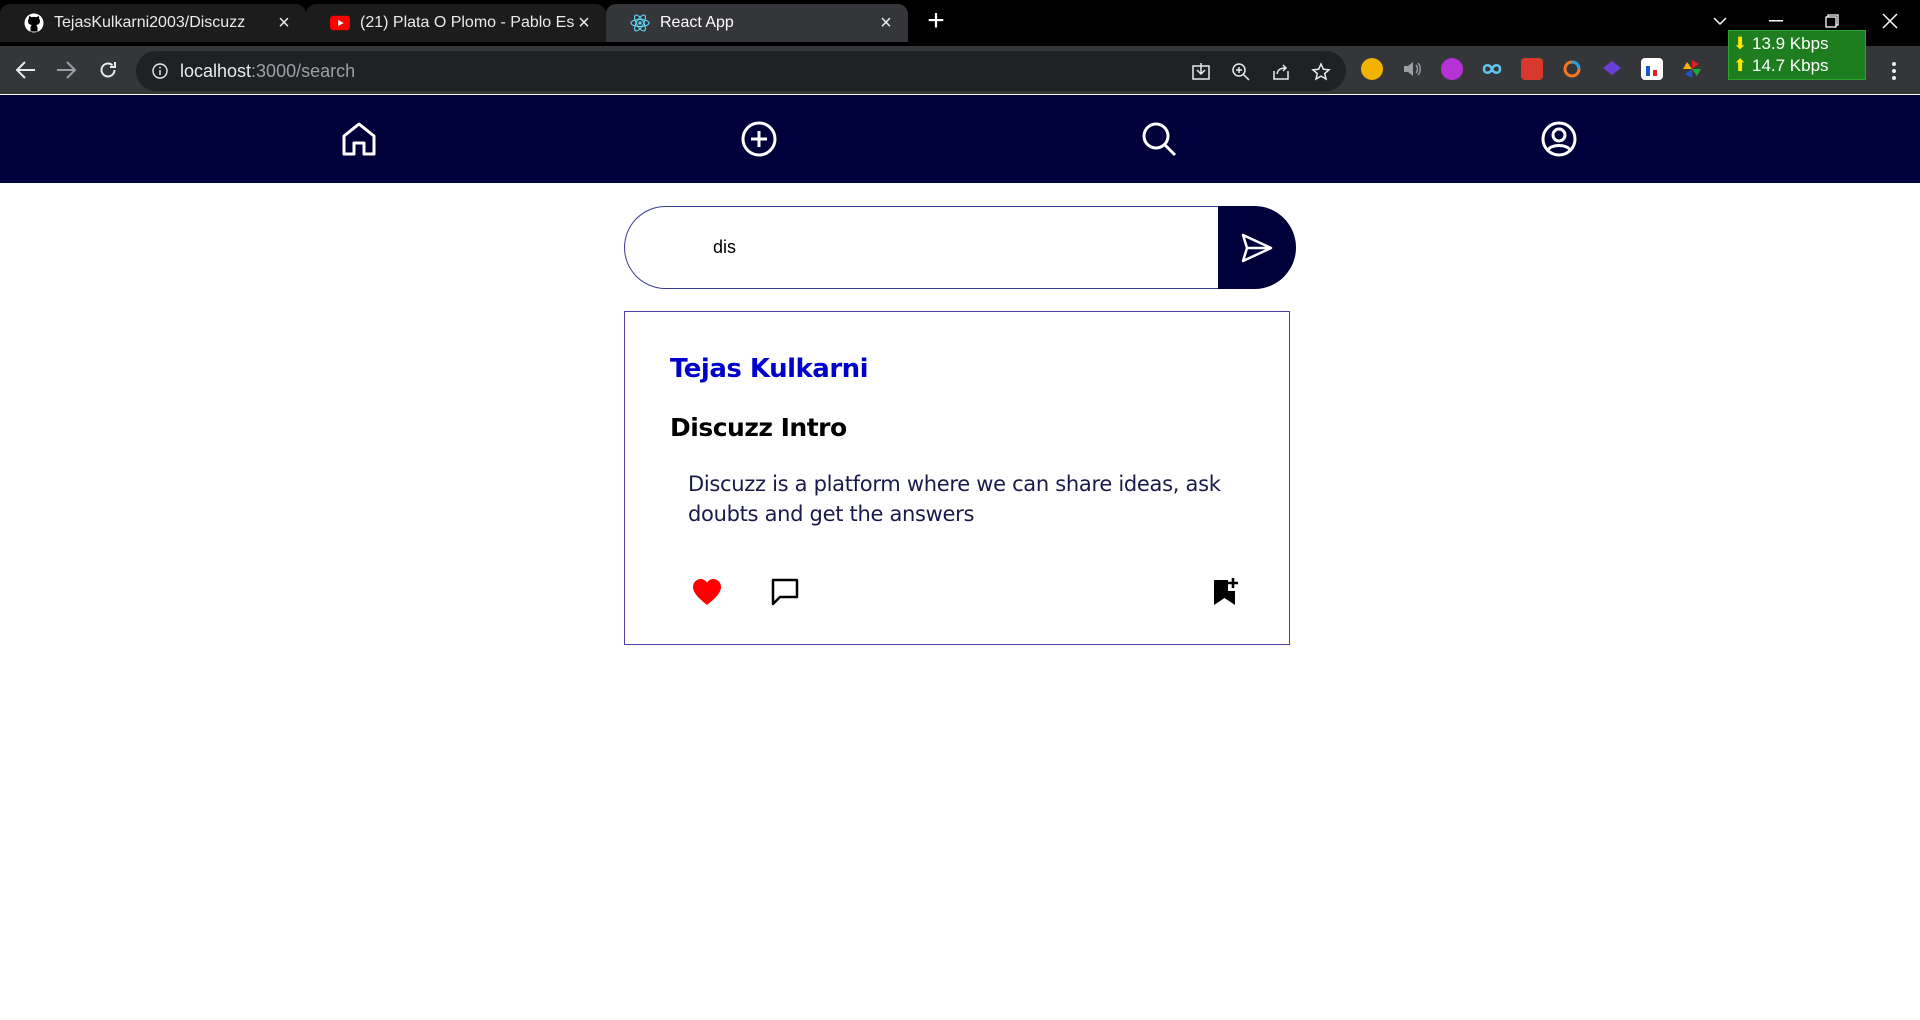  I want to click on home-icon, so click(359, 139).